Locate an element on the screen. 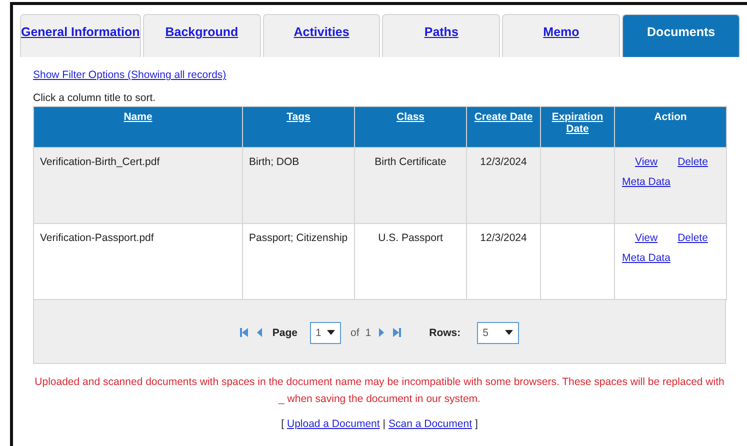  filter-options-link: Show Filter Options (Showing all records) is located at coordinates (129, 75).